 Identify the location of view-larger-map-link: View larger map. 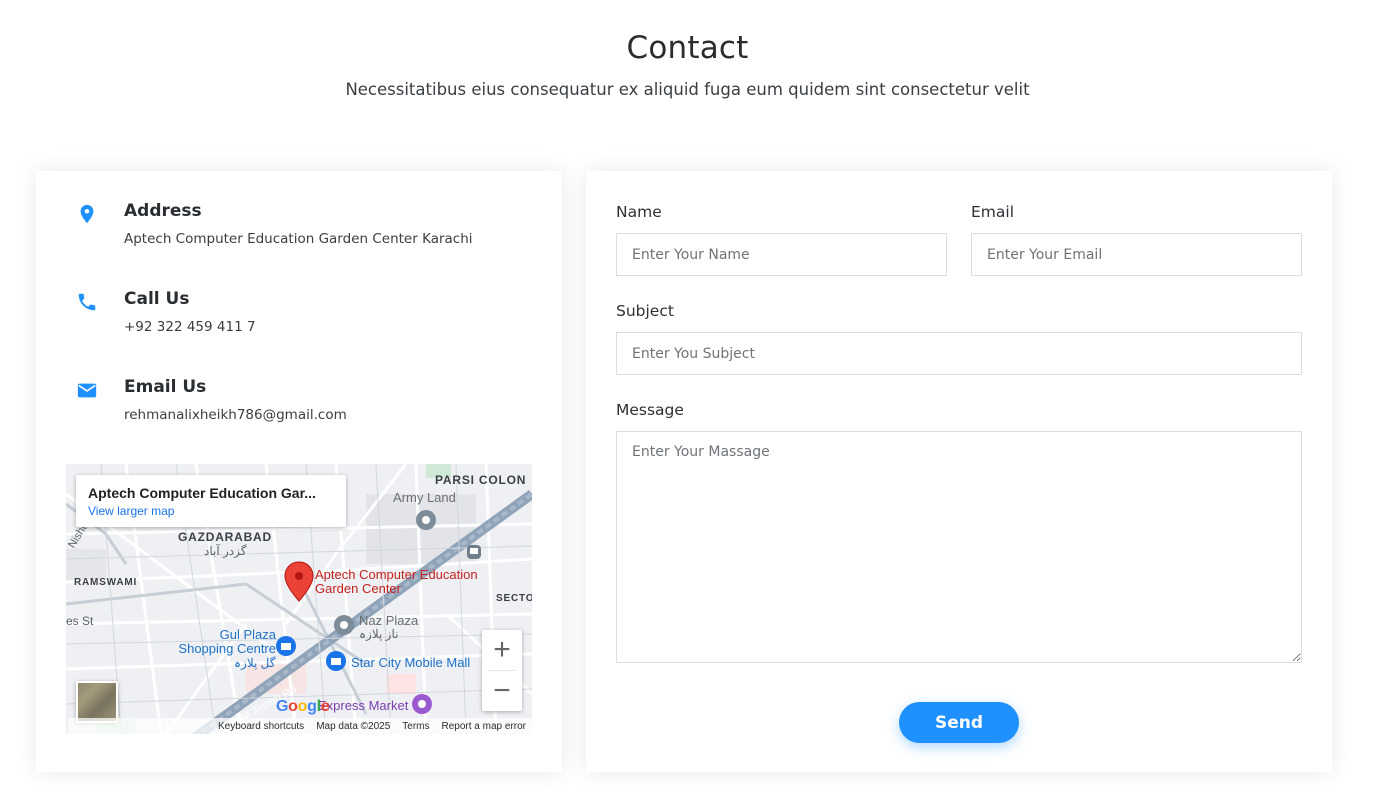
(131, 511).